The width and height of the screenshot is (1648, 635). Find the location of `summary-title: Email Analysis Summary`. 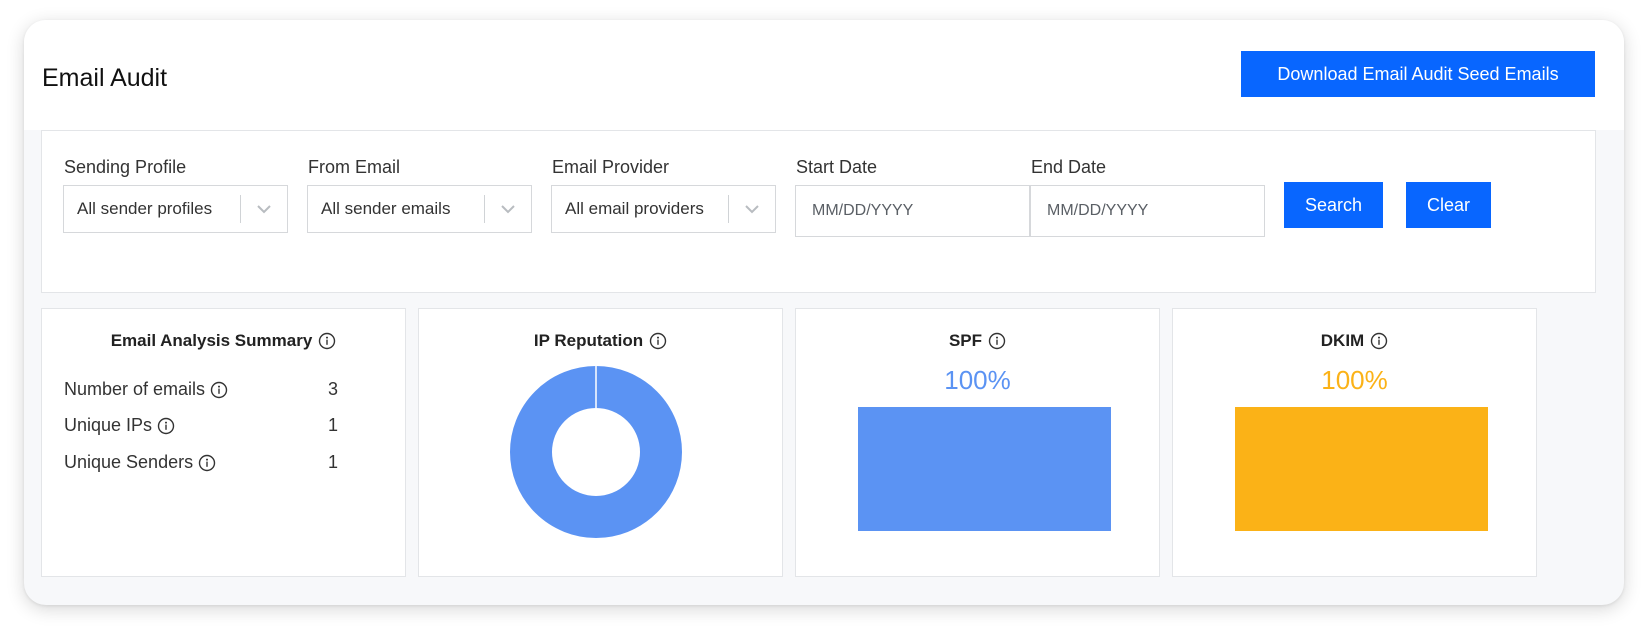

summary-title: Email Analysis Summary is located at coordinates (223, 341).